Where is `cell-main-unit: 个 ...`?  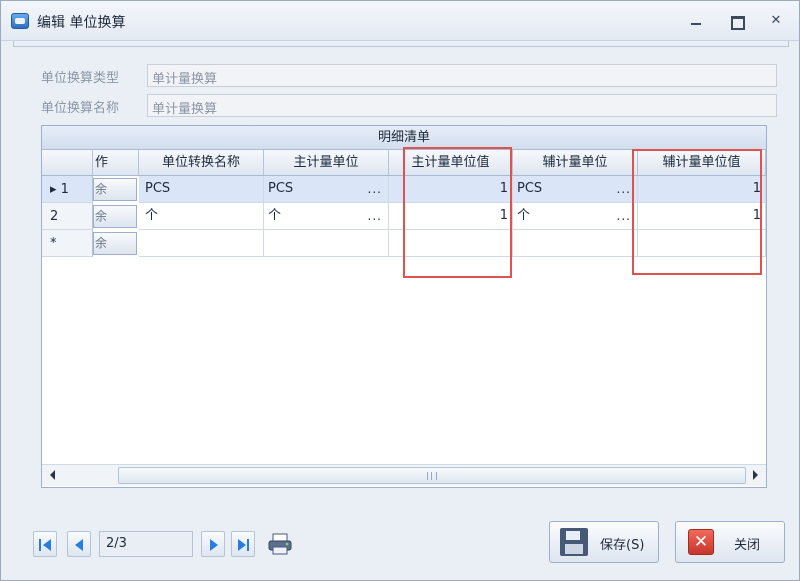
cell-main-unit: 个 ... is located at coordinates (326, 216).